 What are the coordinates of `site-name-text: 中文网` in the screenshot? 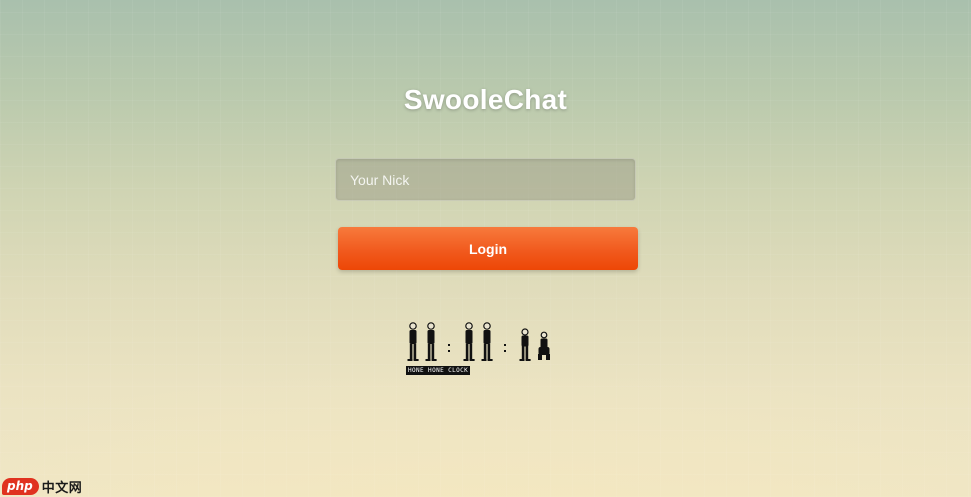 It's located at (62, 488).